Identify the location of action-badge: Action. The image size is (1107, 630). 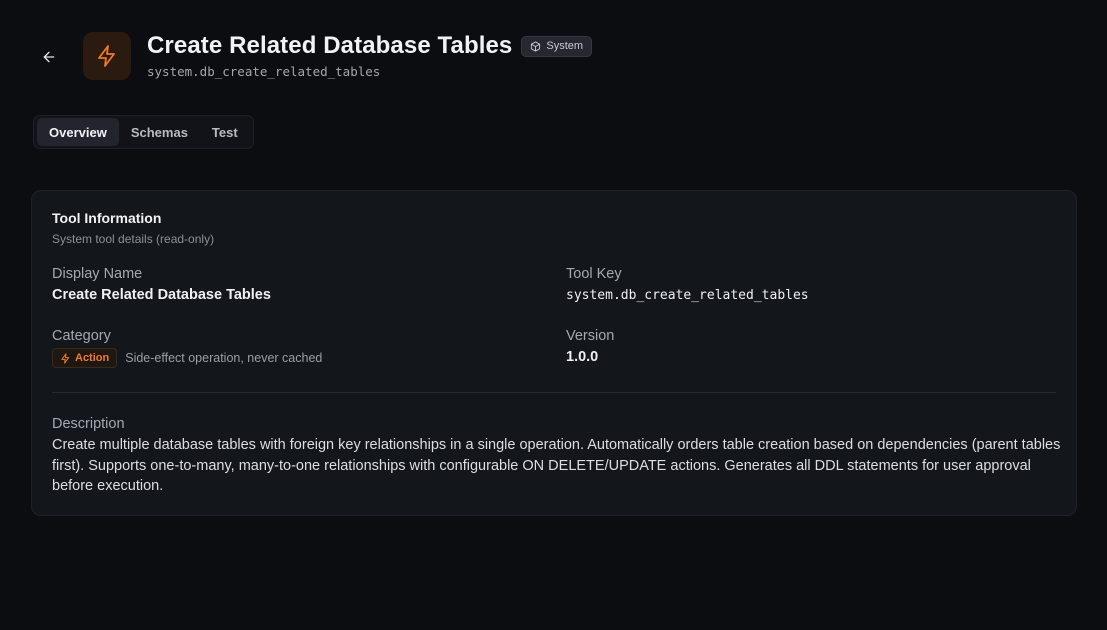
(85, 358).